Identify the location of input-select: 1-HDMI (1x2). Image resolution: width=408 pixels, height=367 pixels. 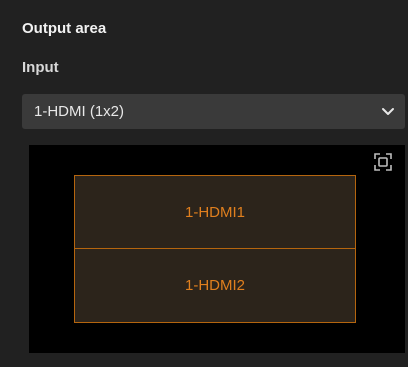
(213, 111).